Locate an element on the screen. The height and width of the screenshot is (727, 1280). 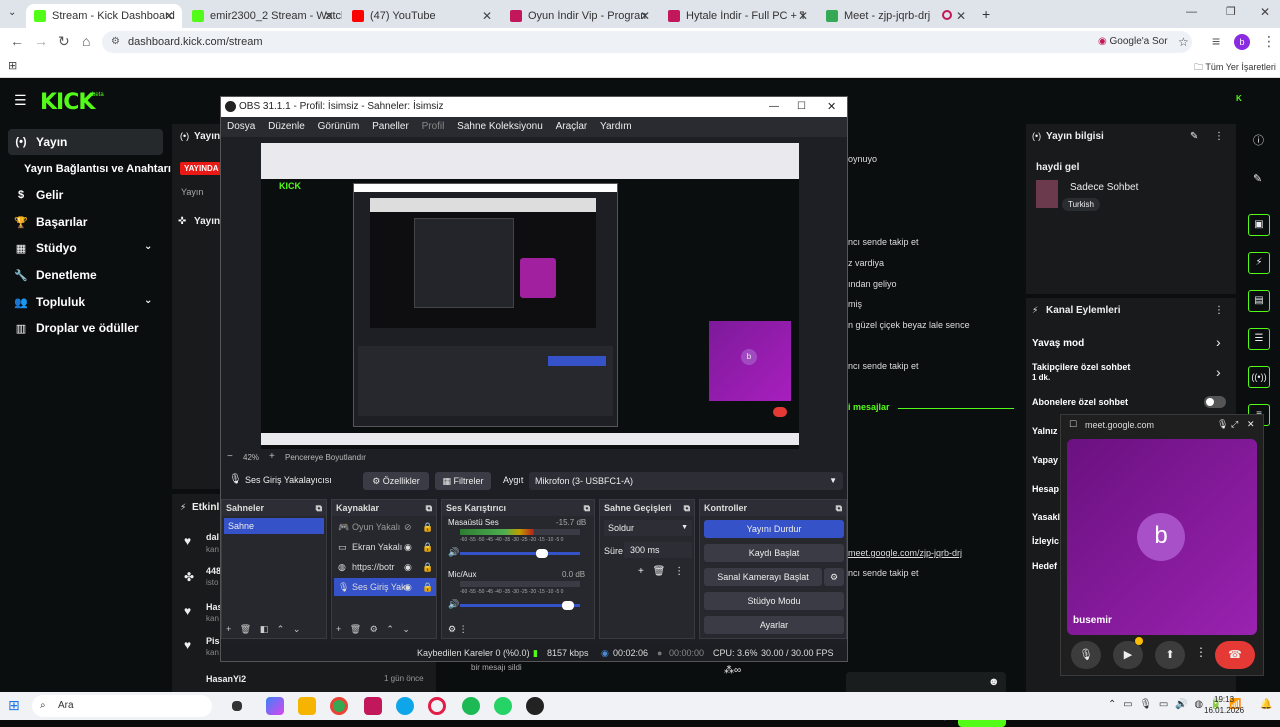
site-info-icon: ⚙ is located at coordinates (115, 42).